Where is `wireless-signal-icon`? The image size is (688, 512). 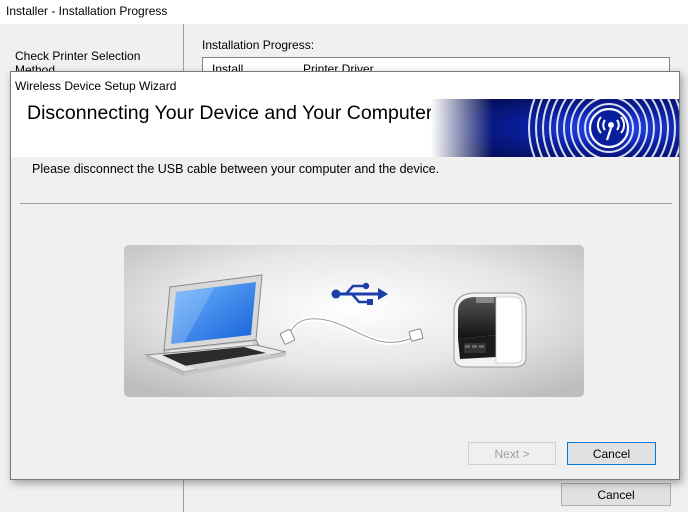 wireless-signal-icon is located at coordinates (609, 128).